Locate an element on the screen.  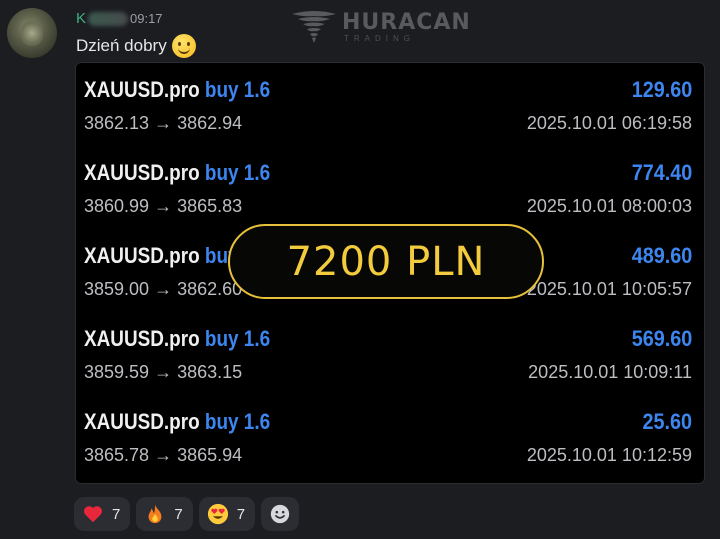
huracan-logo: HURACAN TRADING is located at coordinates (380, 27).